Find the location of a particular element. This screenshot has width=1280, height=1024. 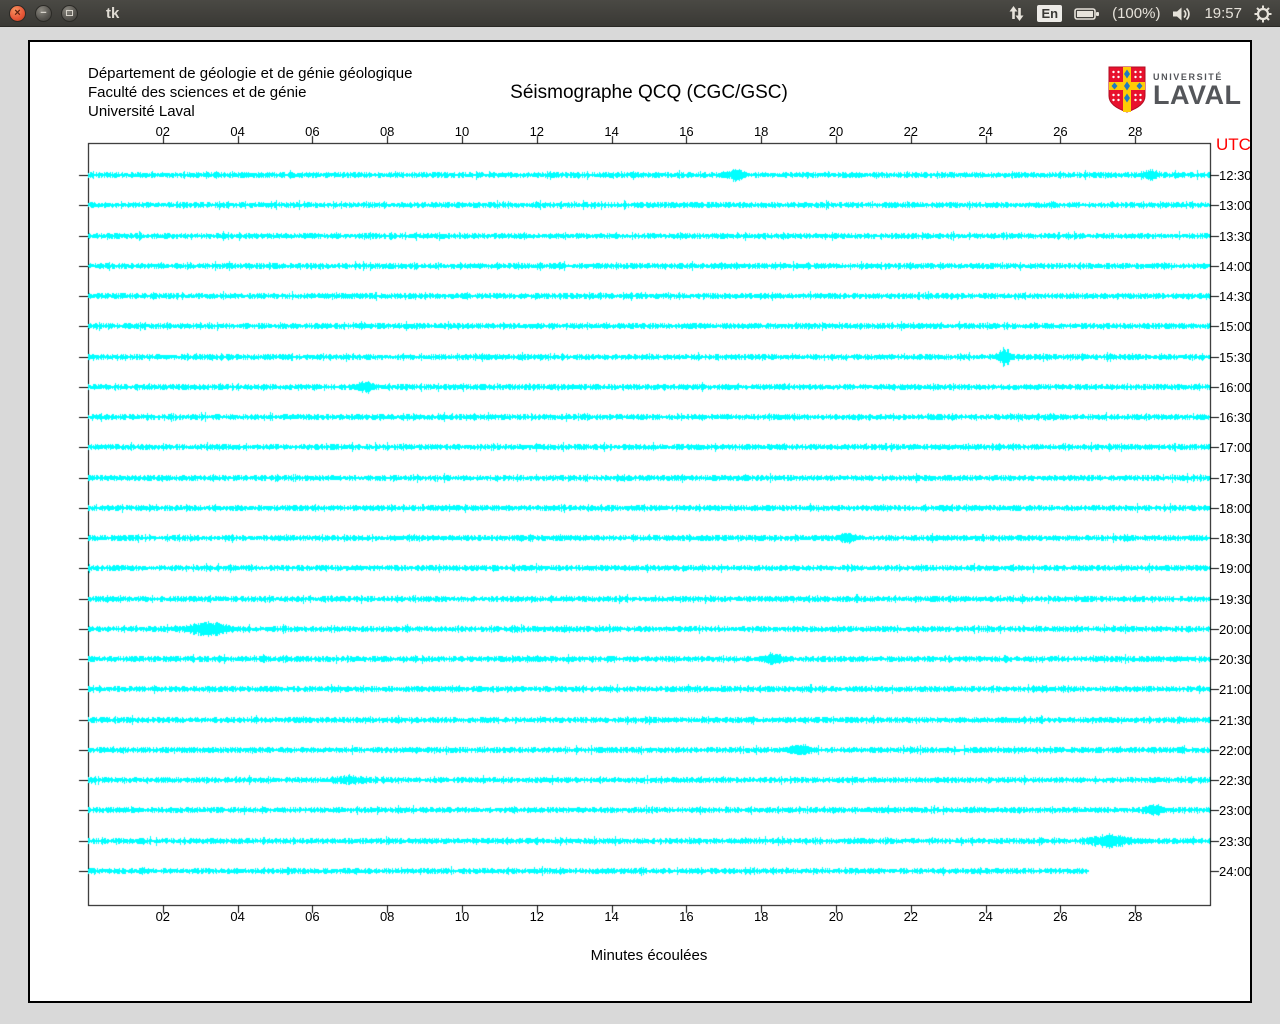

utc-time-label: 20:00 is located at coordinates (1235, 629).